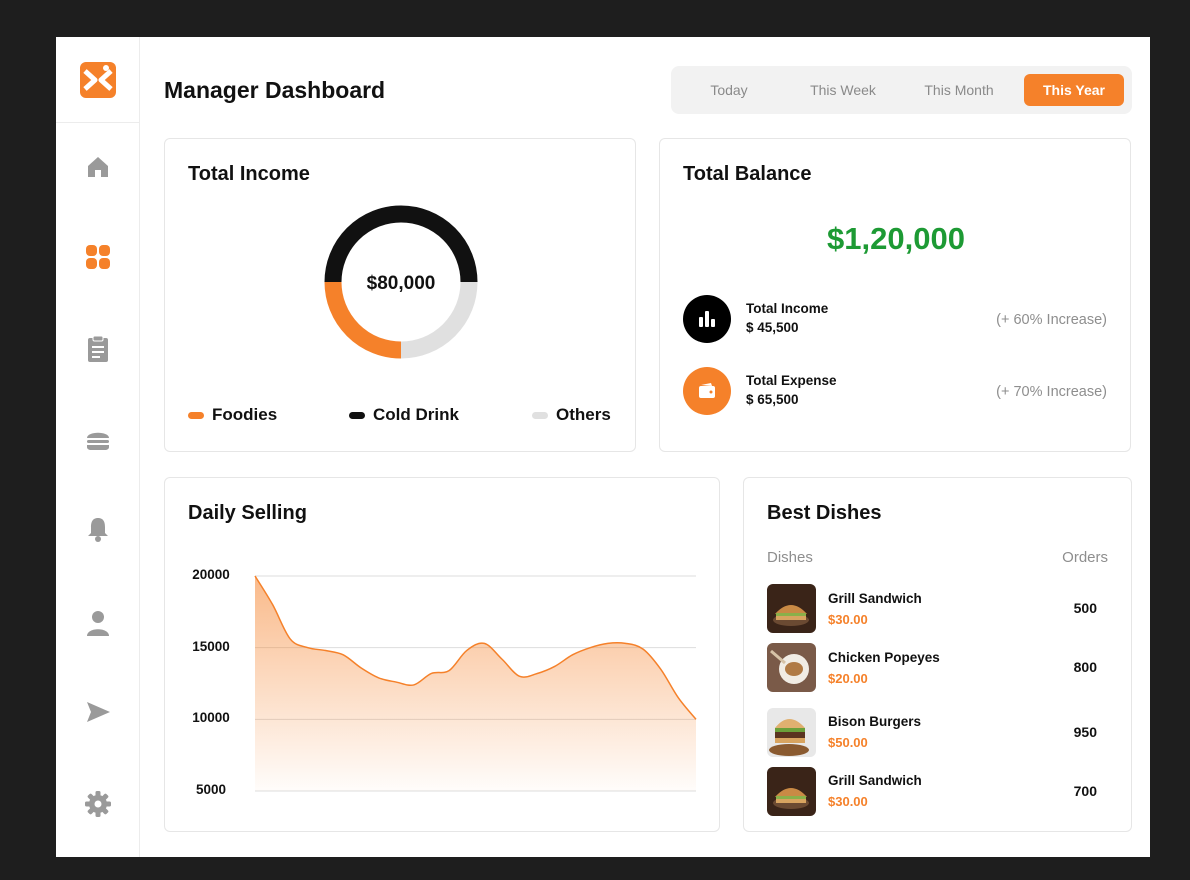 The image size is (1190, 880). What do you see at coordinates (1074, 90) in the screenshot?
I see `tab-this-year: This Year` at bounding box center [1074, 90].